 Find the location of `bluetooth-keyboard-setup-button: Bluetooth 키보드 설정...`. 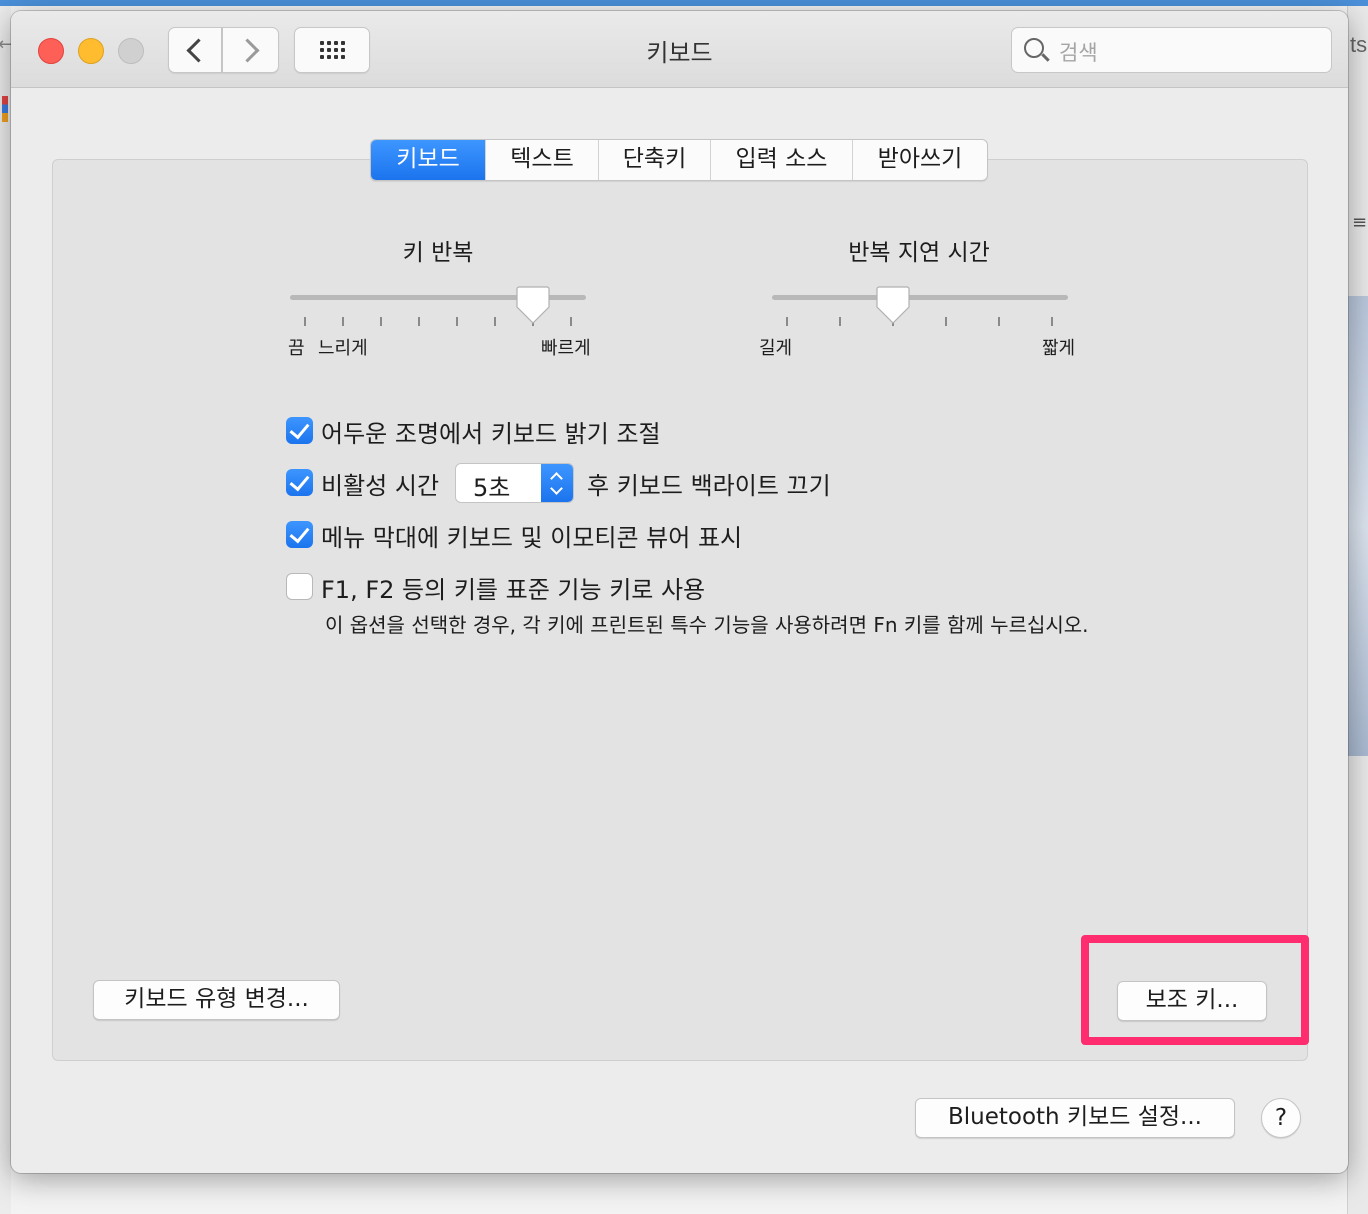

bluetooth-keyboard-setup-button: Bluetooth 키보드 설정... is located at coordinates (1075, 1118).